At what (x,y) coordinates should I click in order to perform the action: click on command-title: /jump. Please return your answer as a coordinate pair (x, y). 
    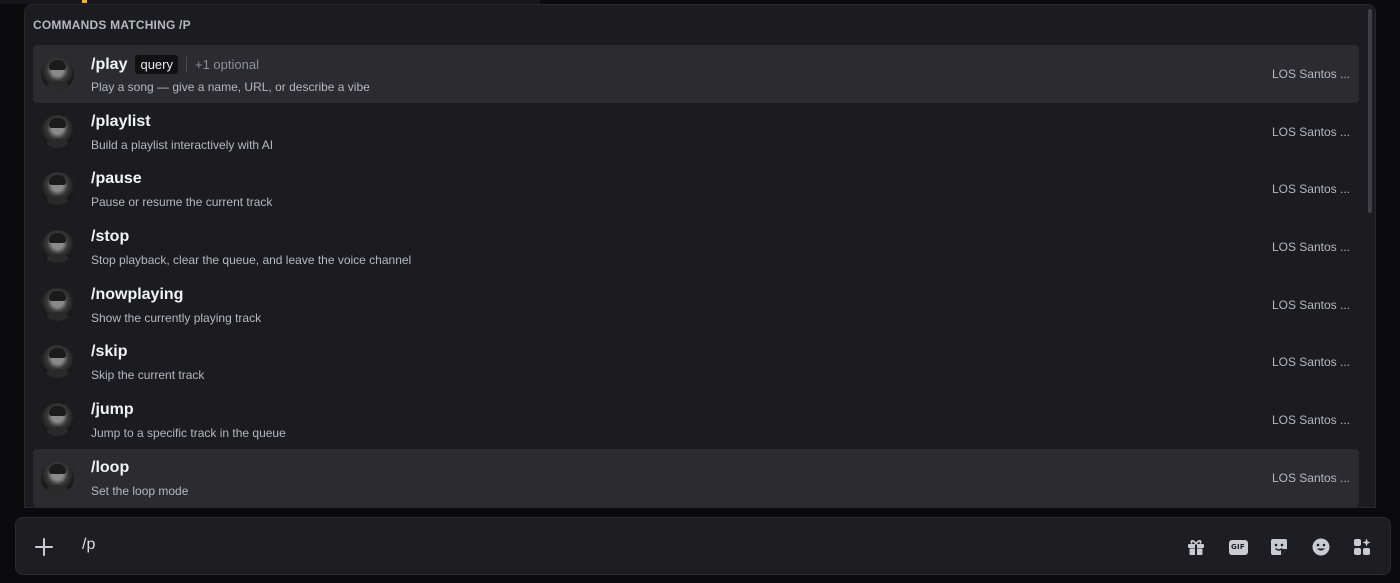
    Looking at the image, I should click on (112, 410).